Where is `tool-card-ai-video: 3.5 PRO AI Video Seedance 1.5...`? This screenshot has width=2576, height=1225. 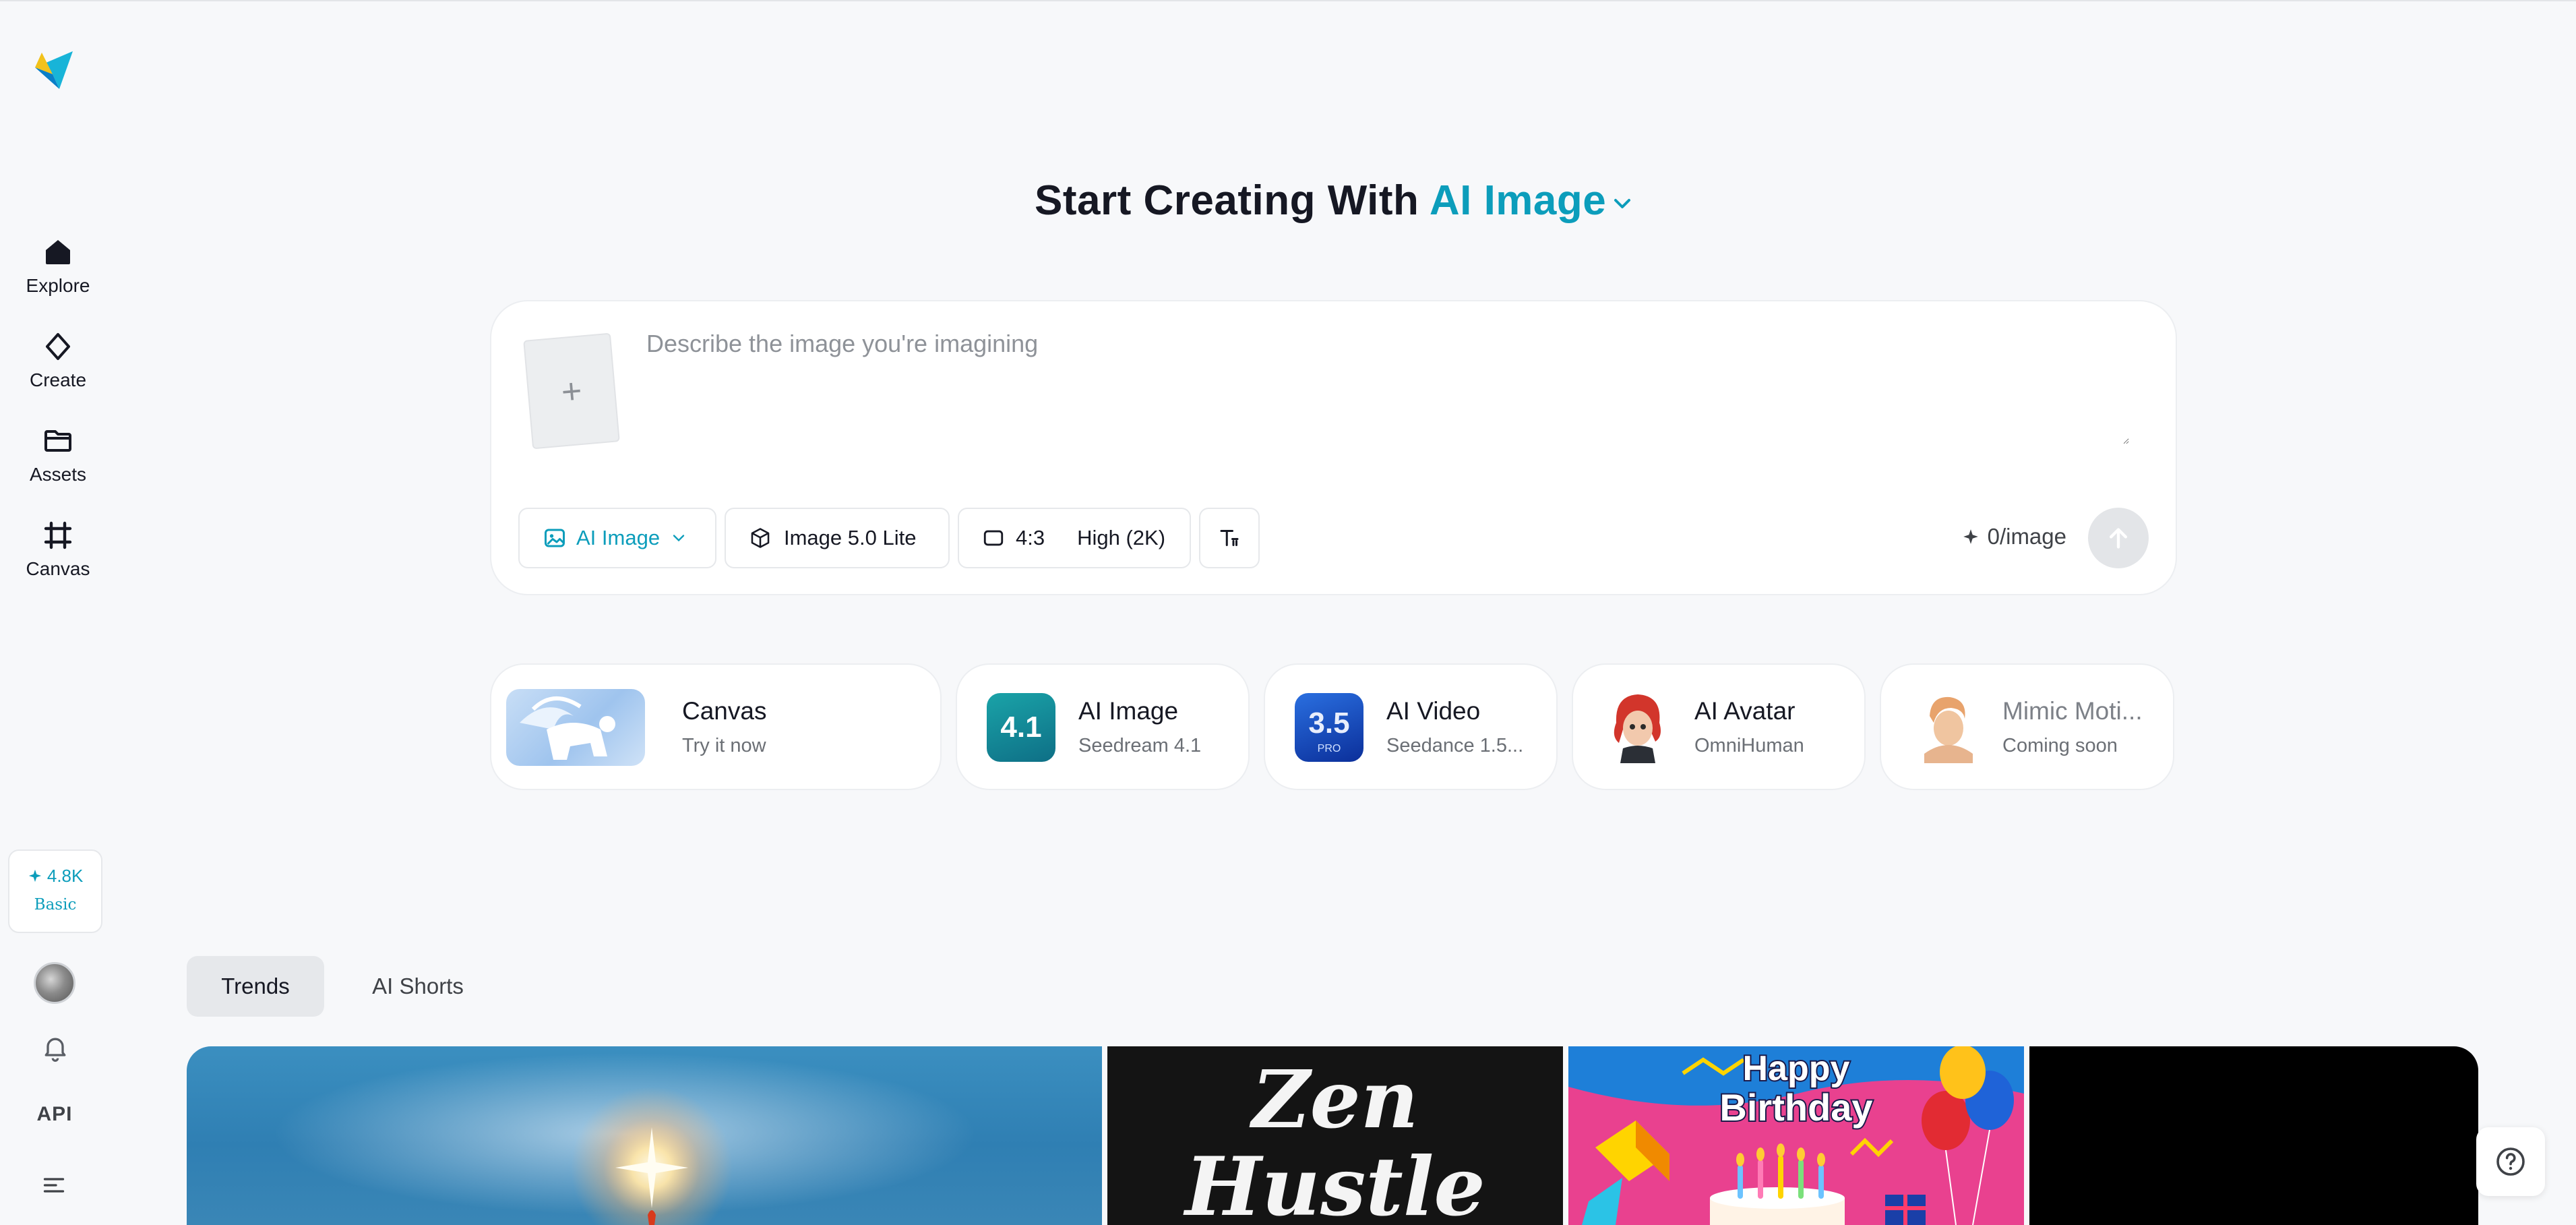 tool-card-ai-video: 3.5 PRO AI Video Seedance 1.5... is located at coordinates (1411, 726).